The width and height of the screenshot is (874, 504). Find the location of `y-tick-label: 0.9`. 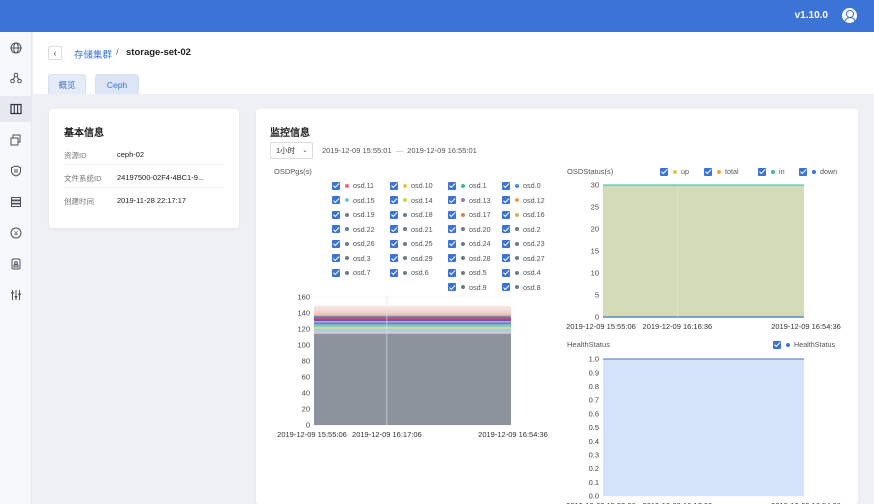

y-tick-label: 0.9 is located at coordinates (594, 372).